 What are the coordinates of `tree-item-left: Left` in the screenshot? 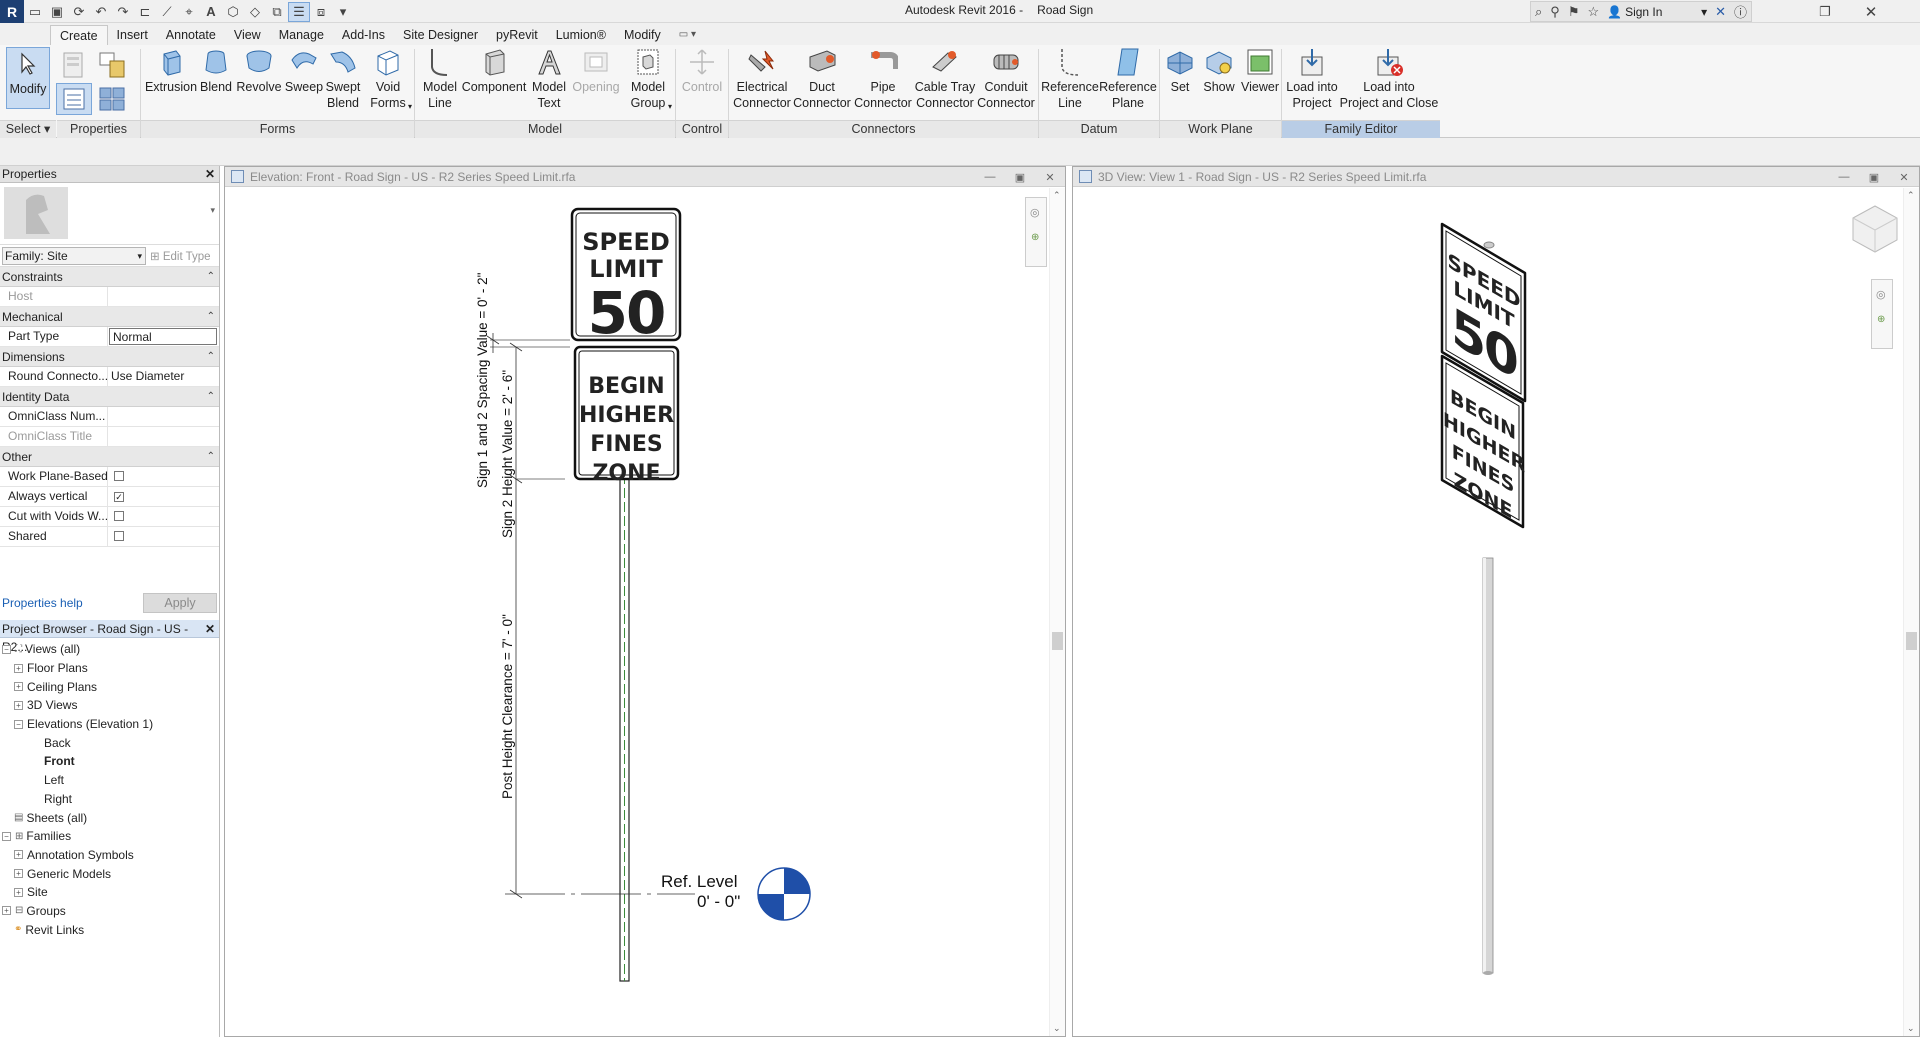 It's located at (109, 780).